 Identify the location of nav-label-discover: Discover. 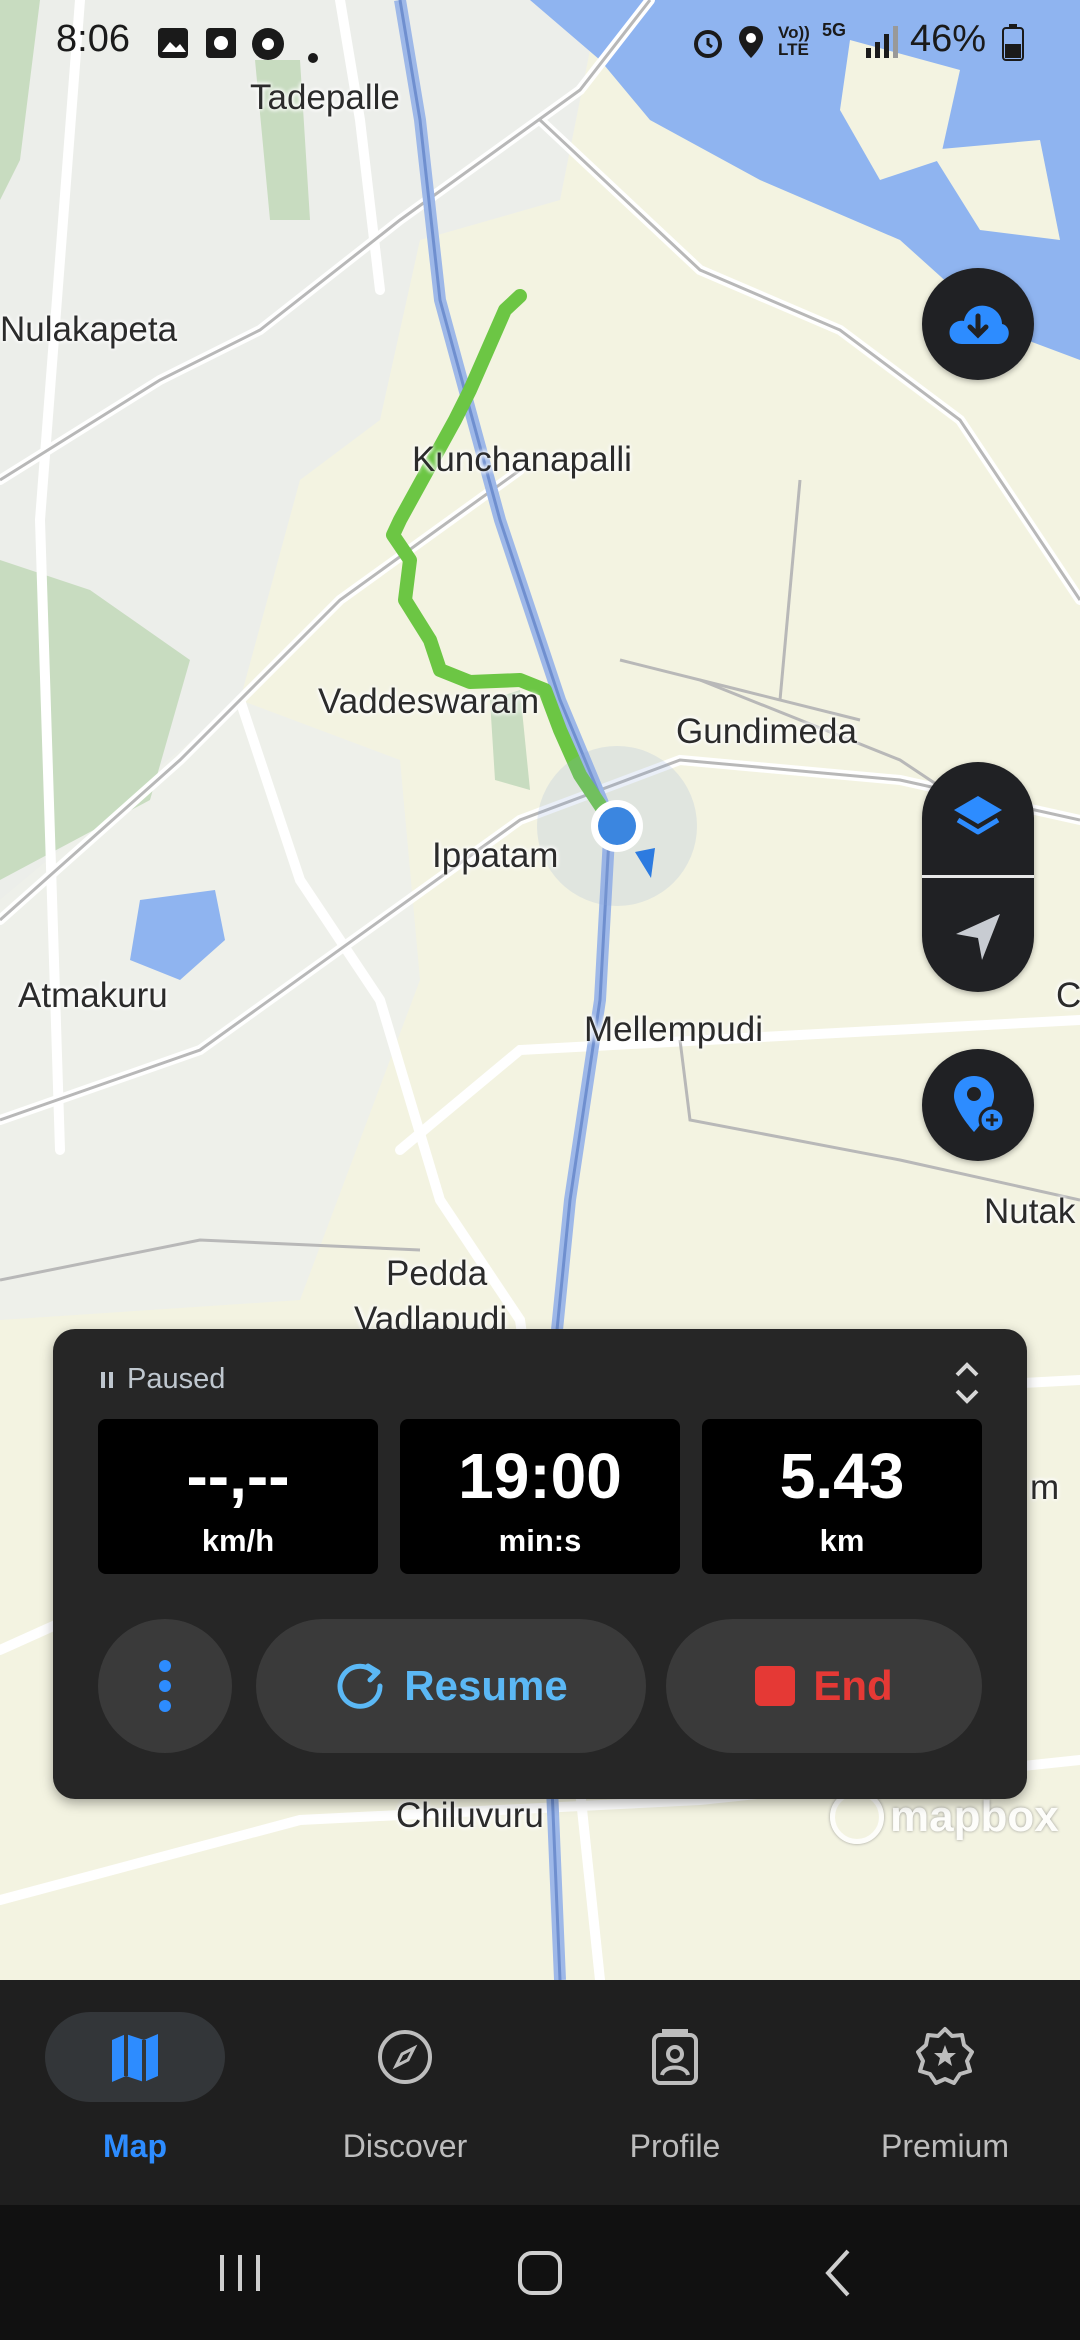
(405, 2146).